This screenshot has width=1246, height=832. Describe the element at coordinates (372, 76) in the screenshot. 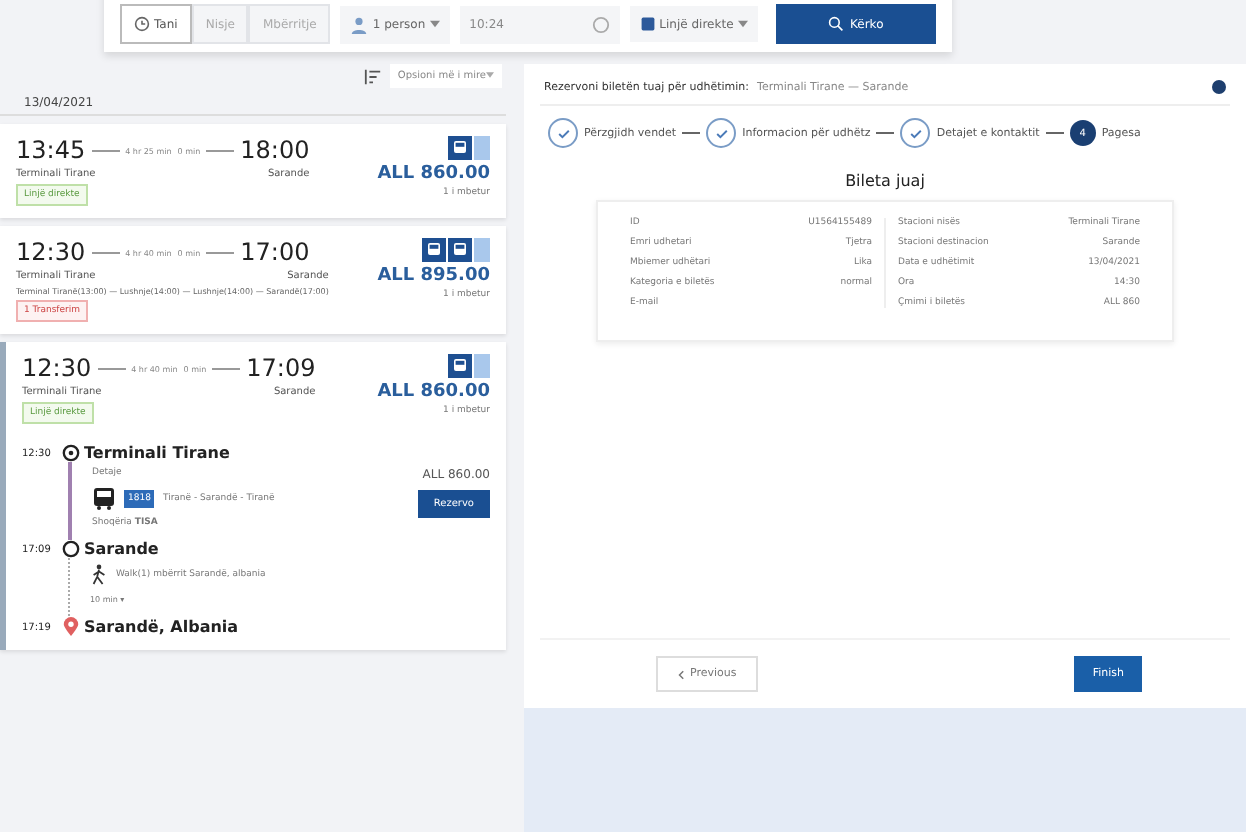

I see `sort-icon` at that location.